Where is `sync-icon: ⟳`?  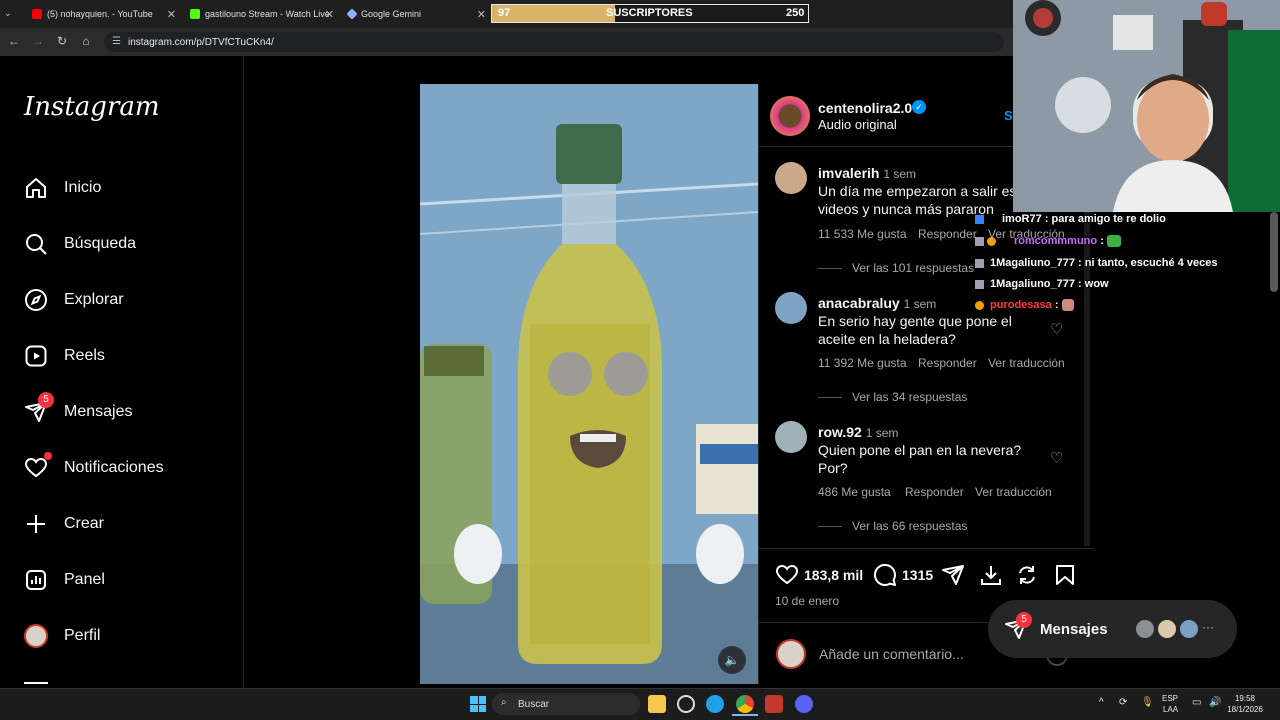
sync-icon: ⟳ is located at coordinates (1123, 702).